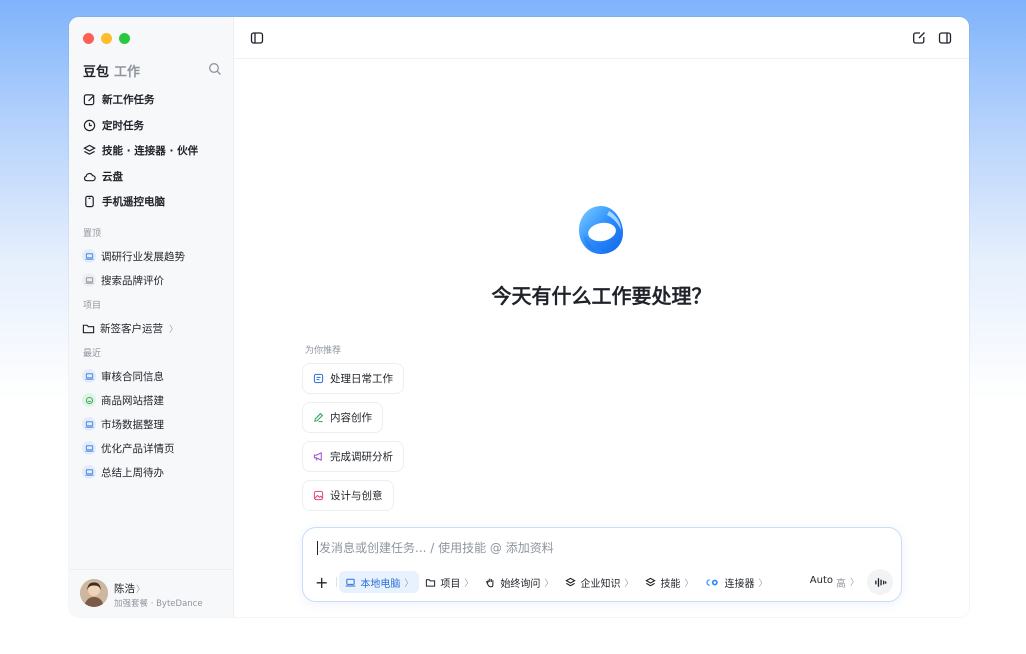 The image size is (1026, 654). I want to click on recommend-content-creation: 内容创作, so click(342, 417).